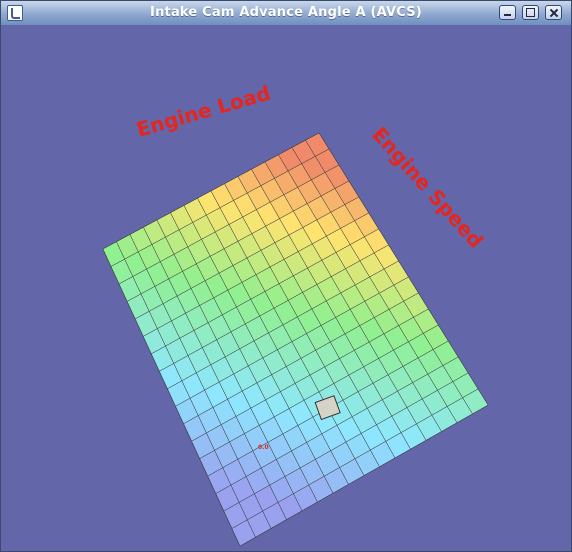  What do you see at coordinates (553, 12) in the screenshot?
I see `close-button` at bounding box center [553, 12].